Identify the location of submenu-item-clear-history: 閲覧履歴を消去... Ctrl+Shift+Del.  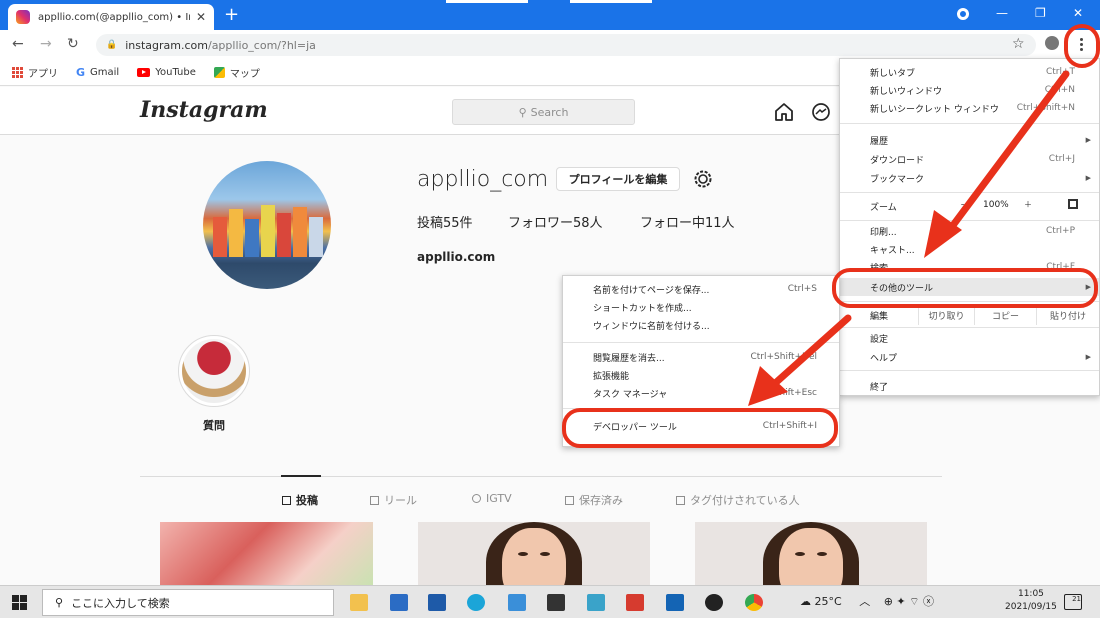
(701, 357).